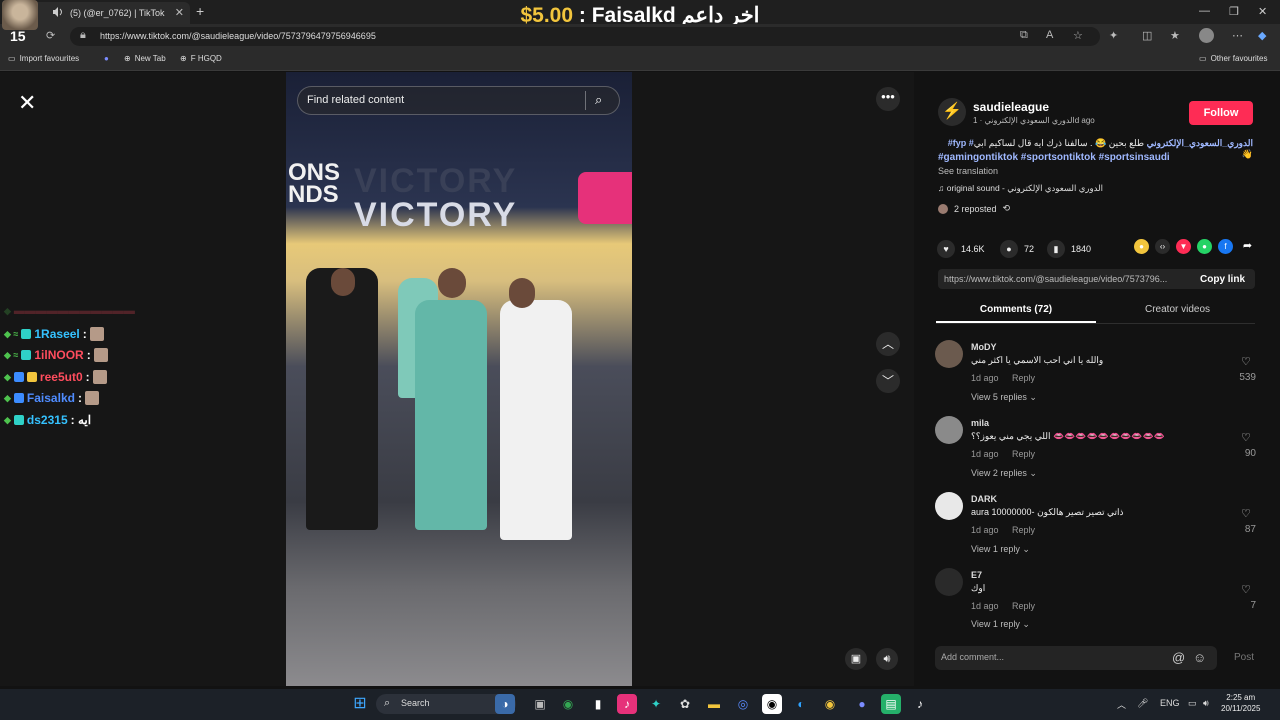  Describe the element at coordinates (1237, 35) in the screenshot. I see `more-menu-icon: ⋯` at that location.